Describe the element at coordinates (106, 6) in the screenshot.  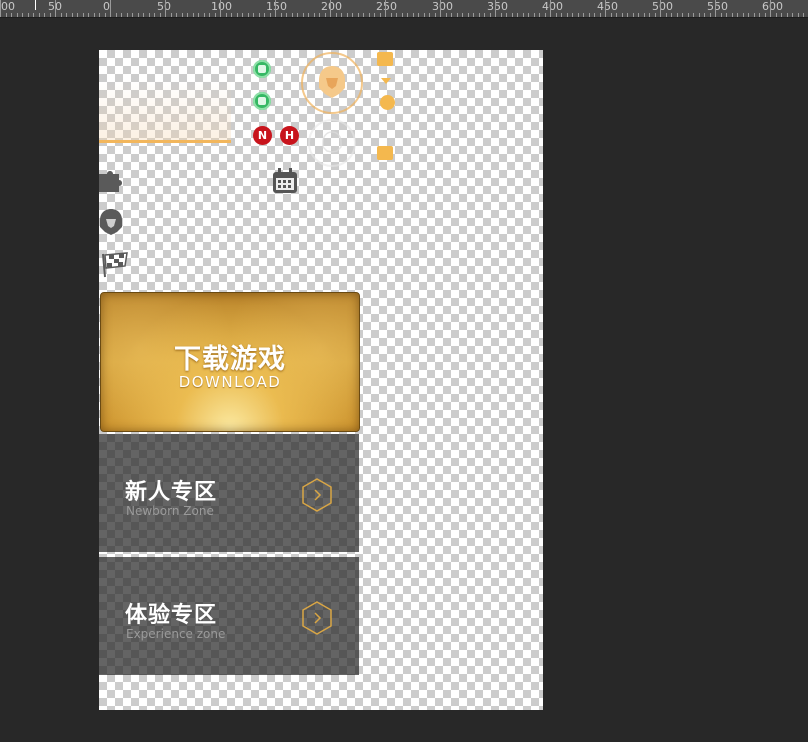
I see `ruler-label: 0` at that location.